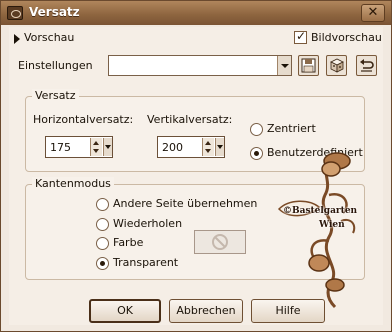 This screenshot has width=392, height=332. I want to click on radio-transparent-label: Transparent, so click(145, 262).